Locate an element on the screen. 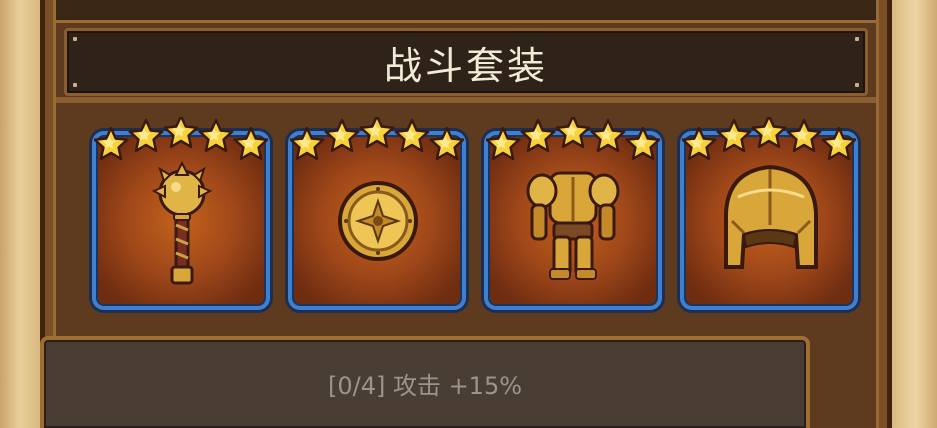 This screenshot has height=428, width=937. parchment-left is located at coordinates (22, 214).